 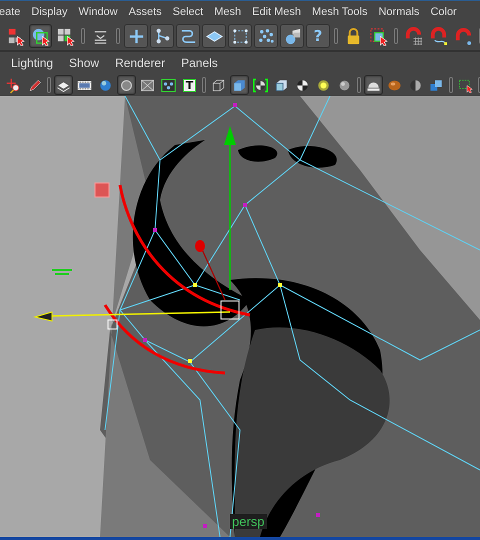 I want to click on magnet-grid-icon, so click(x=413, y=36).